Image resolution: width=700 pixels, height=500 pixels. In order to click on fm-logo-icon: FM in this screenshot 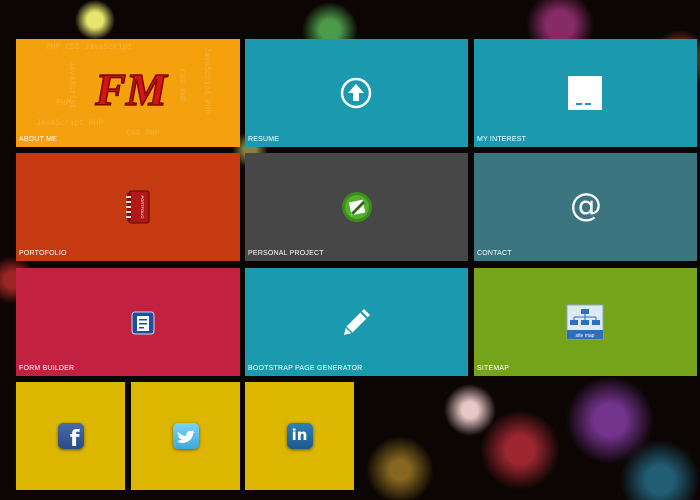, I will do `click(131, 89)`.